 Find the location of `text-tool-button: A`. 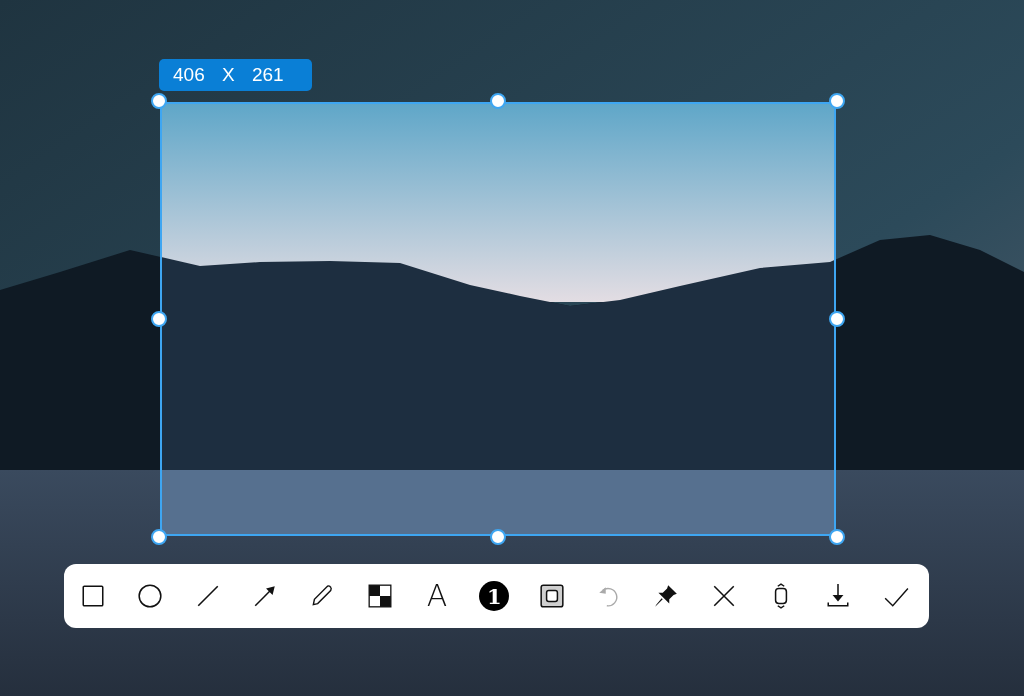

text-tool-button: A is located at coordinates (437, 596).